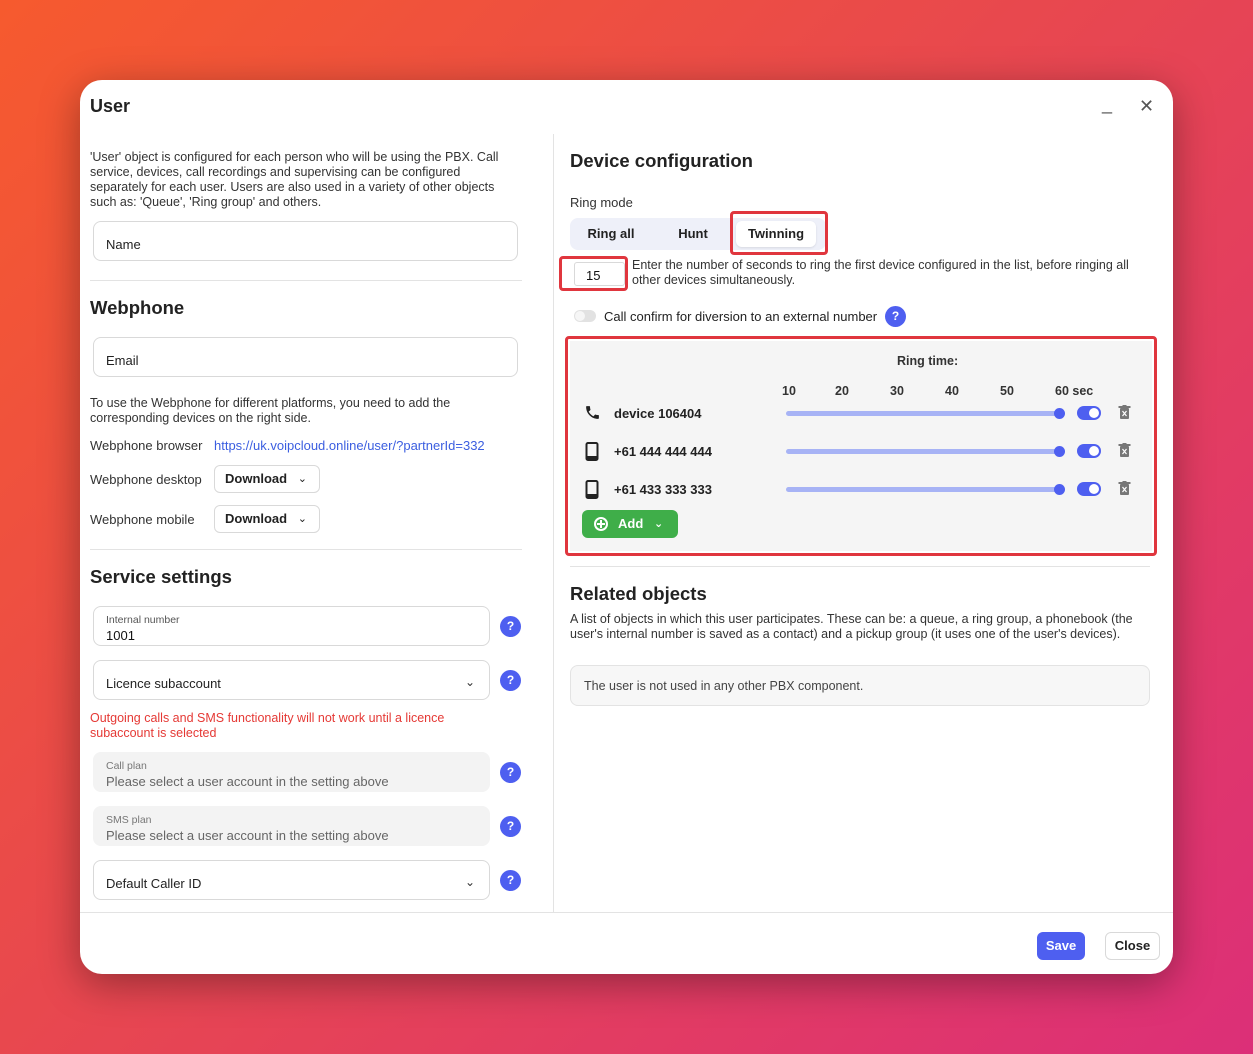 Image resolution: width=1253 pixels, height=1054 pixels. What do you see at coordinates (291, 880) in the screenshot?
I see `default-caller-id-select: Default Caller ID ⌄` at bounding box center [291, 880].